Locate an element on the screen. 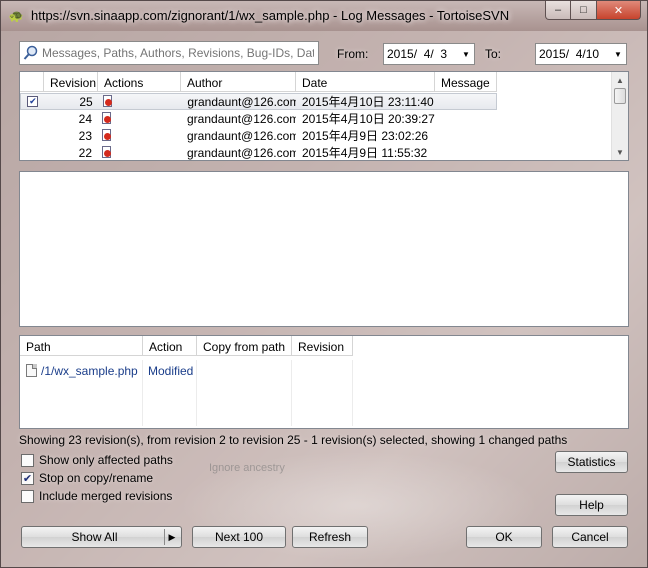 This screenshot has height=568, width=648. revision-number: 25 is located at coordinates (86, 101).